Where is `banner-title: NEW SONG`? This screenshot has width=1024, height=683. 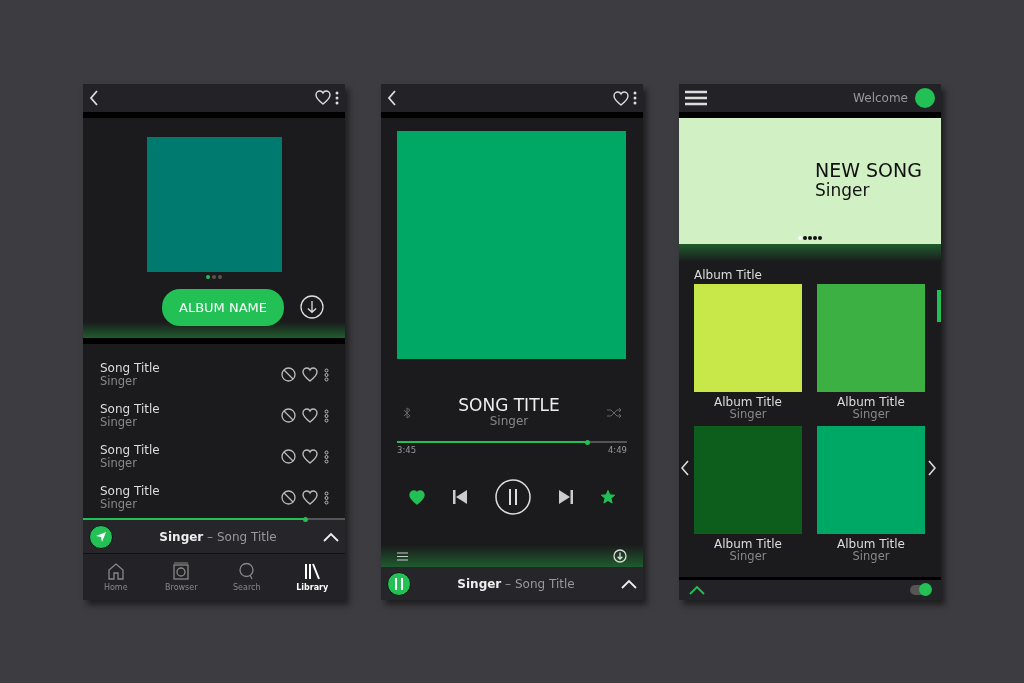 banner-title: NEW SONG is located at coordinates (869, 170).